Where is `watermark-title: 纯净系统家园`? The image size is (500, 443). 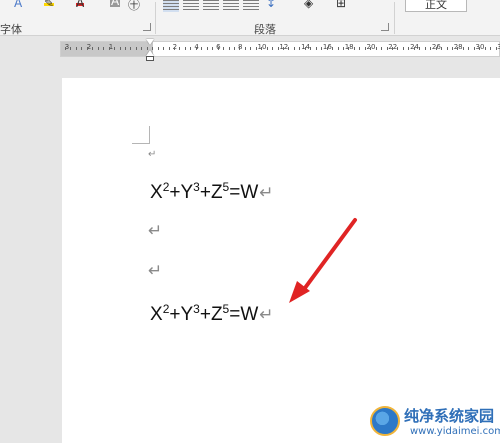
watermark-title: 纯净系统家园 is located at coordinates (449, 416).